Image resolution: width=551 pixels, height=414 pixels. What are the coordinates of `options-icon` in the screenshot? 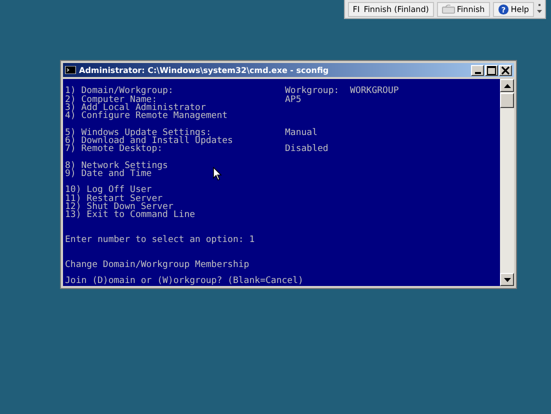 It's located at (539, 9).